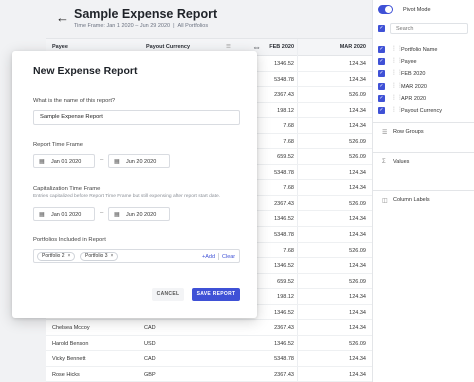 The height and width of the screenshot is (382, 474). Describe the element at coordinates (401, 162) in the screenshot. I see `values-label: Values` at that location.